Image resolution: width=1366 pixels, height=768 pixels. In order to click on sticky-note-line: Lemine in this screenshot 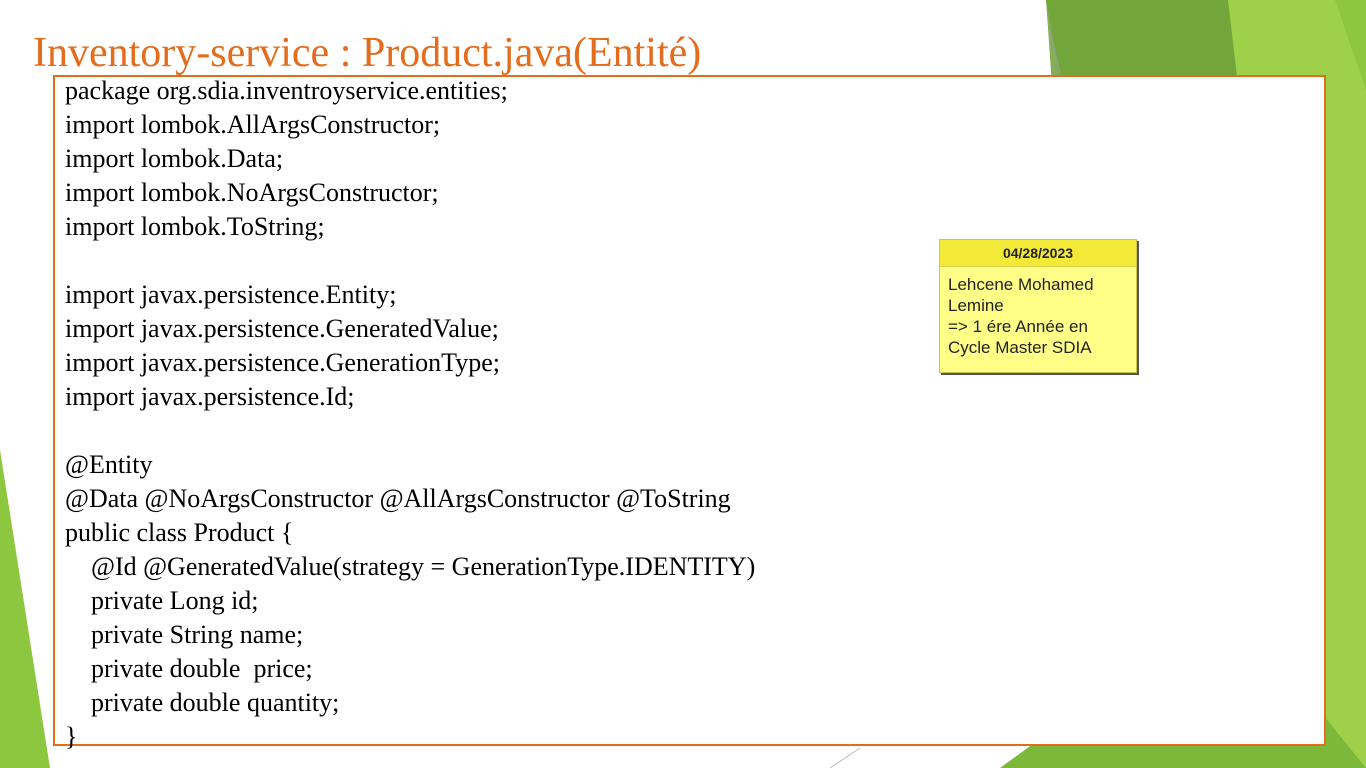, I will do `click(976, 305)`.